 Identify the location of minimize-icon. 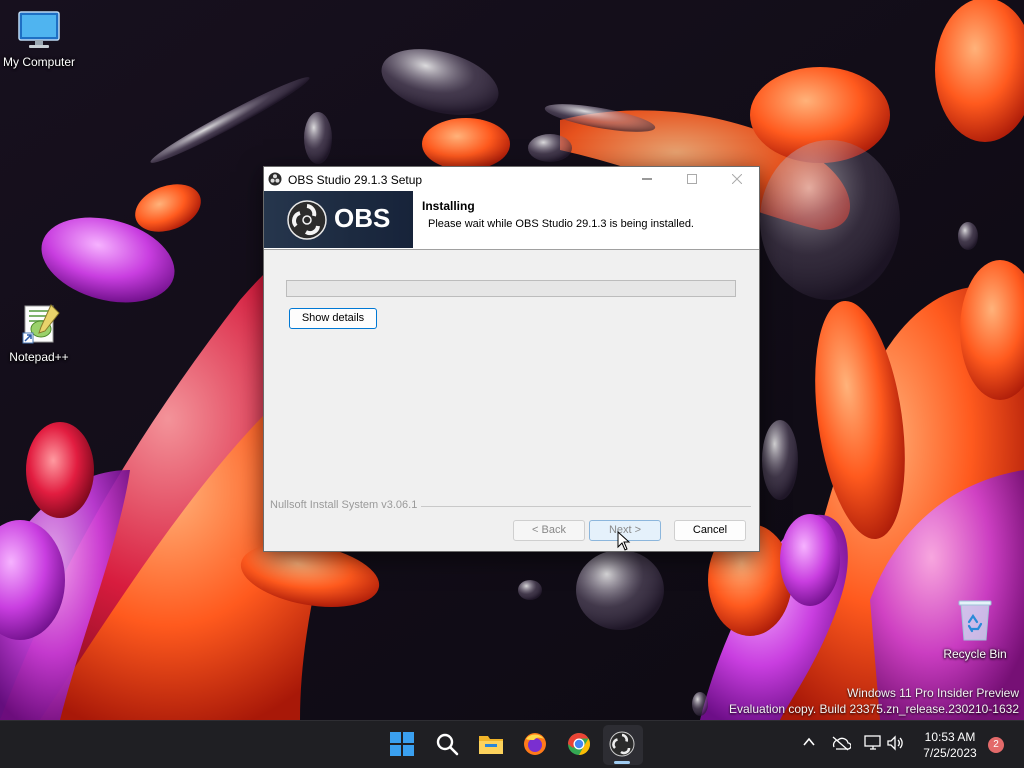
(647, 179).